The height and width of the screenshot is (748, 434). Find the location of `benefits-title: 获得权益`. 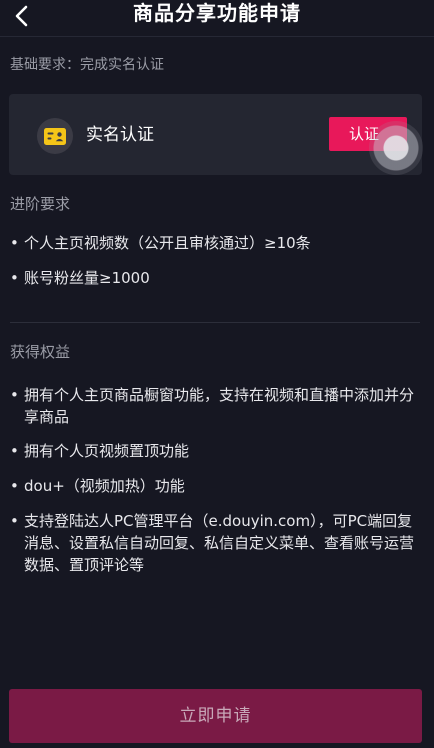

benefits-title: 获得权益 is located at coordinates (40, 352).